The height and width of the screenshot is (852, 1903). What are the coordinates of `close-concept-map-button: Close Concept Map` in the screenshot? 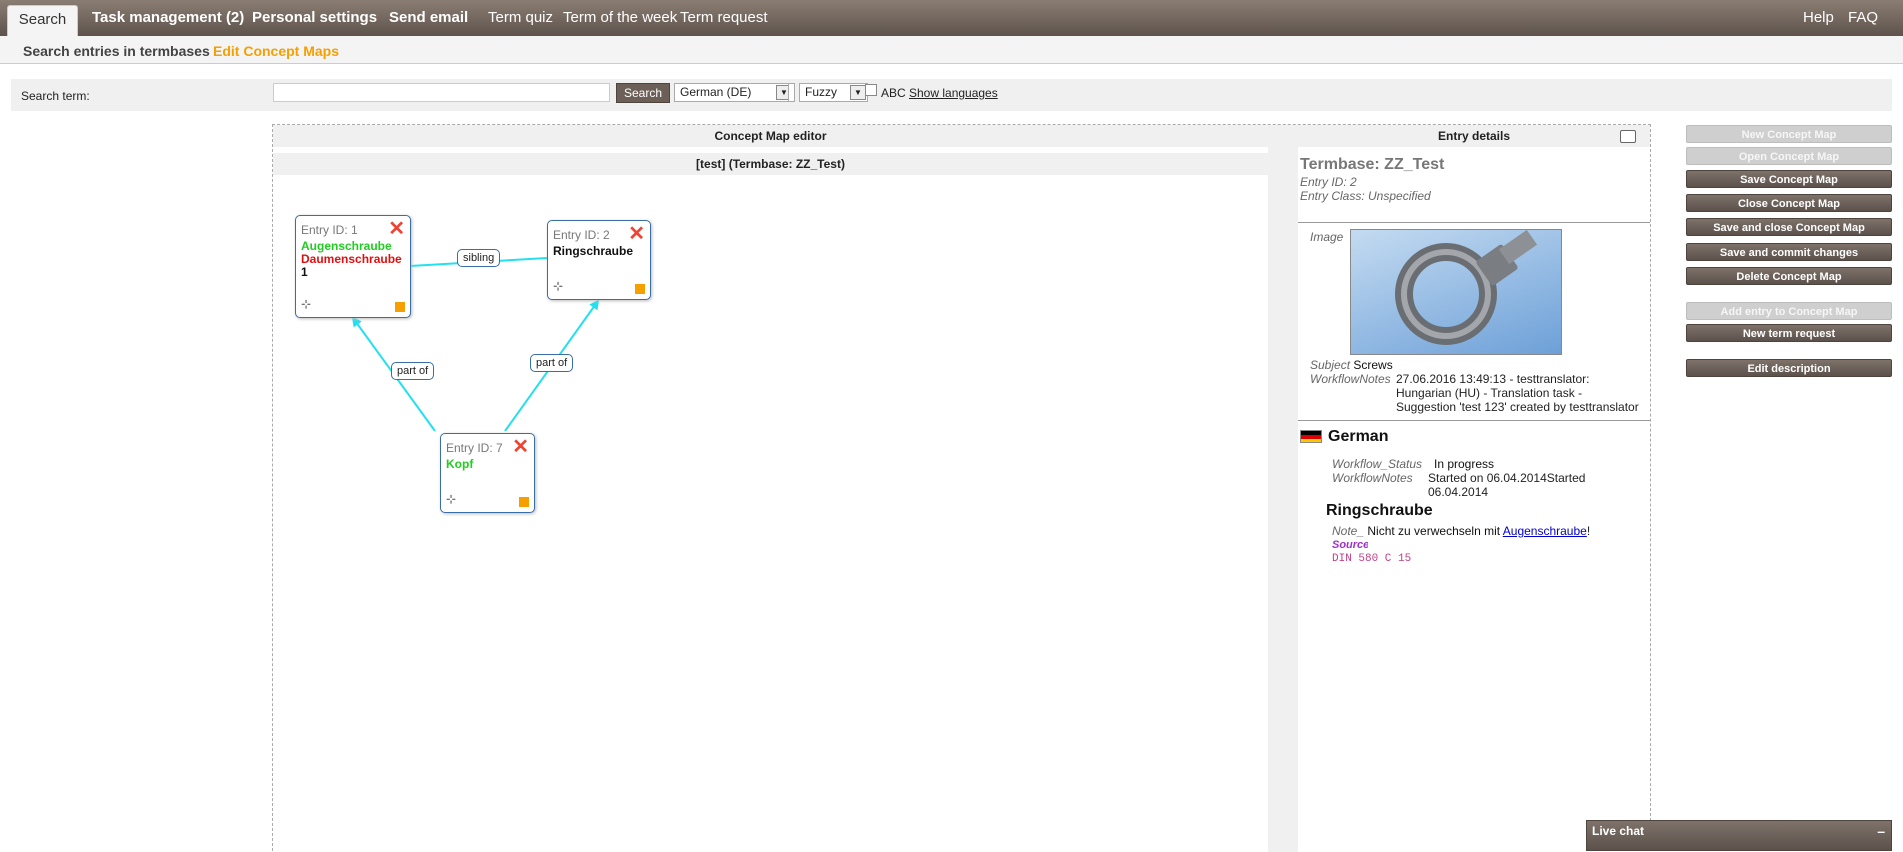 It's located at (1789, 203).